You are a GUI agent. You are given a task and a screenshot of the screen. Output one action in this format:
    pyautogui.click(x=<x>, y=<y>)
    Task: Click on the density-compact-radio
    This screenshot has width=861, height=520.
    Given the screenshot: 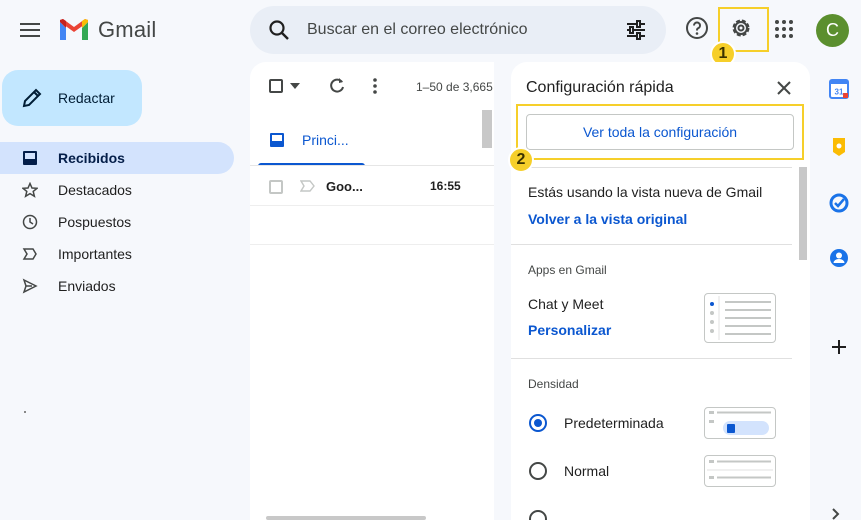 What is the action you would take?
    pyautogui.click(x=538, y=515)
    